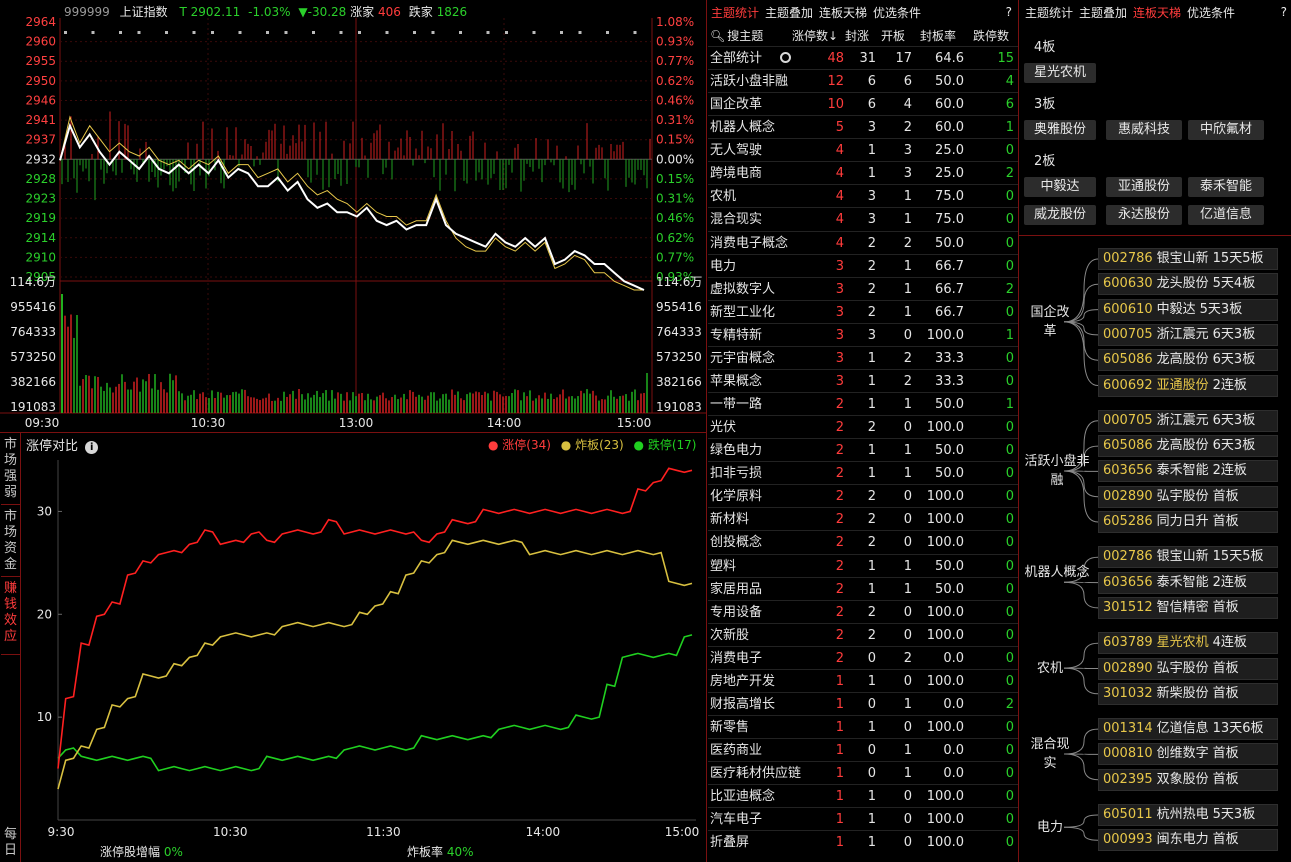  Describe the element at coordinates (1211, 12) in the screenshot. I see `ladder-tab-preferred: 优选条件` at that location.